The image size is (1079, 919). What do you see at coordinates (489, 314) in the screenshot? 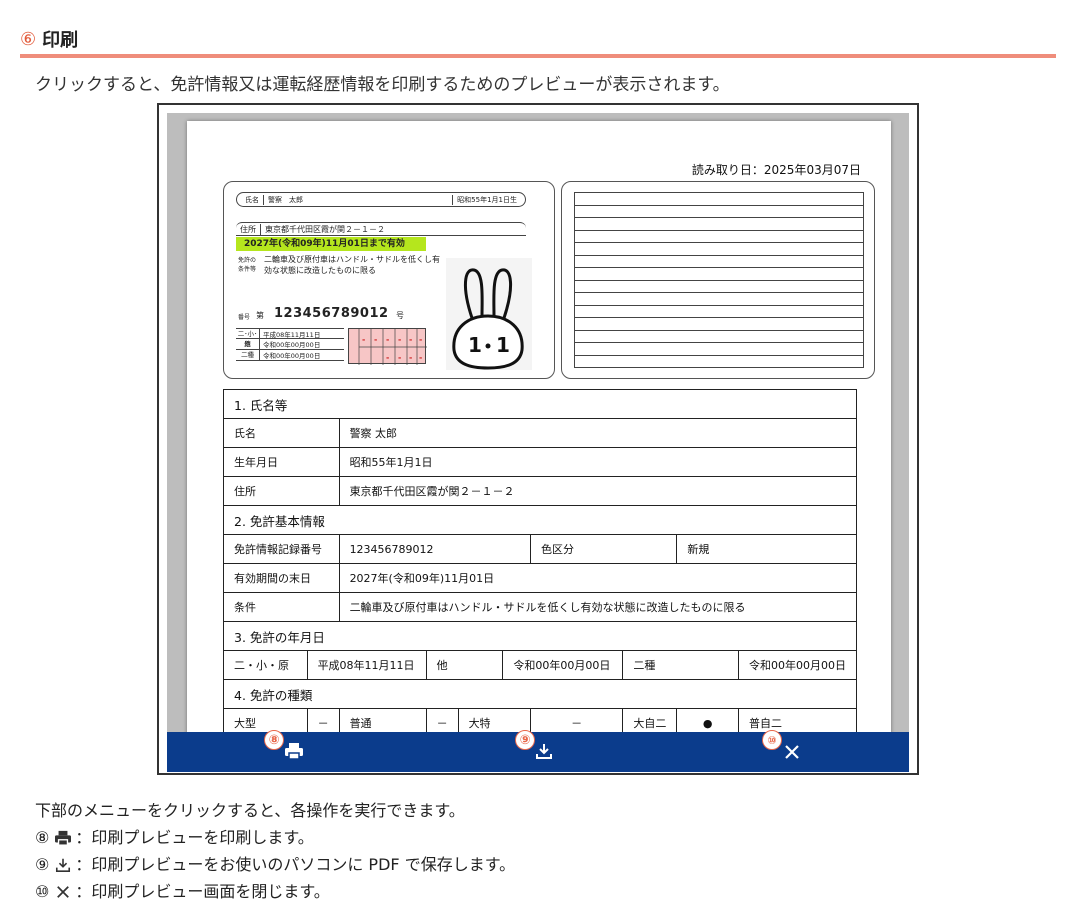
I see `rabbit-mascot-icon: 1 1` at bounding box center [489, 314].